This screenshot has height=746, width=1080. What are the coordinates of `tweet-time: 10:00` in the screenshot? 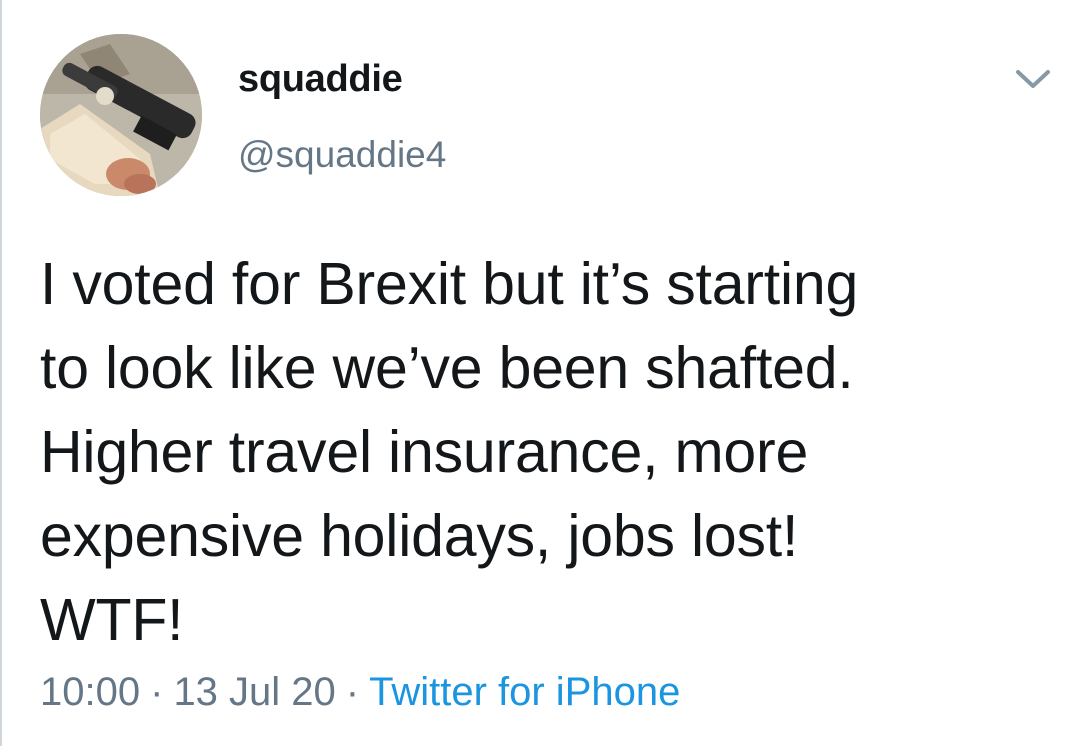 It's located at (90, 692).